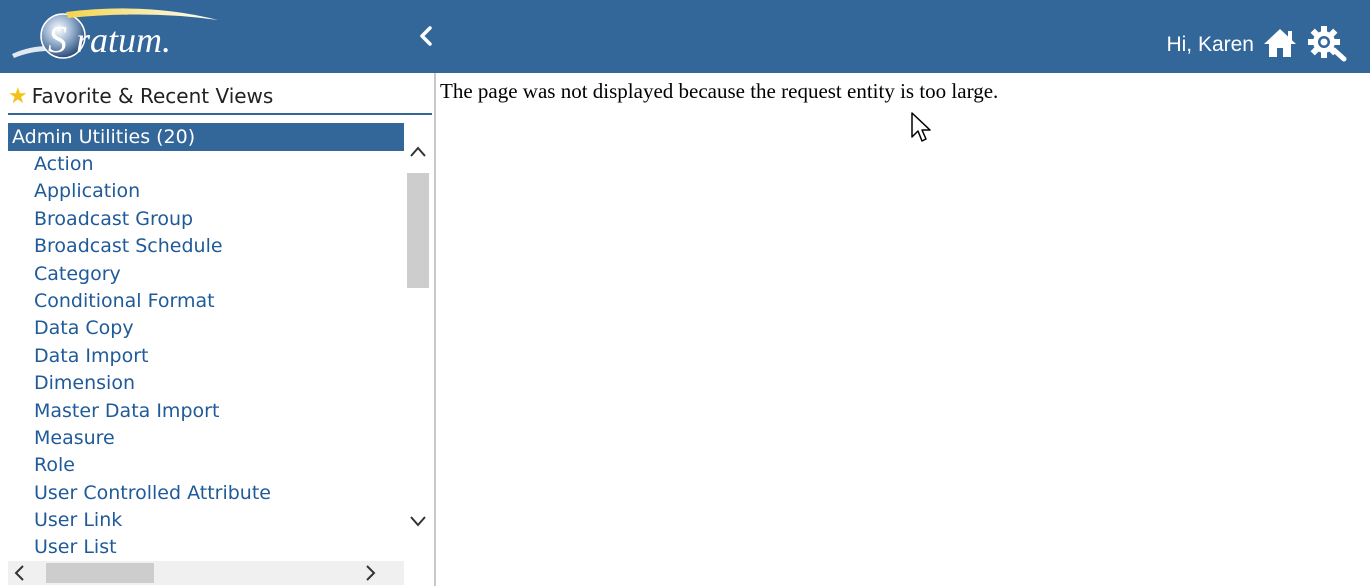  I want to click on group-header-admin-utilities: Admin Utilities (20), so click(206, 137).